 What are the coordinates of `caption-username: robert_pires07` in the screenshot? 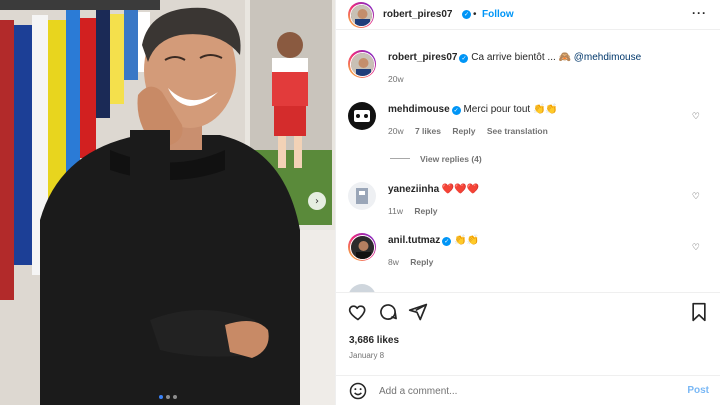 It's located at (422, 57).